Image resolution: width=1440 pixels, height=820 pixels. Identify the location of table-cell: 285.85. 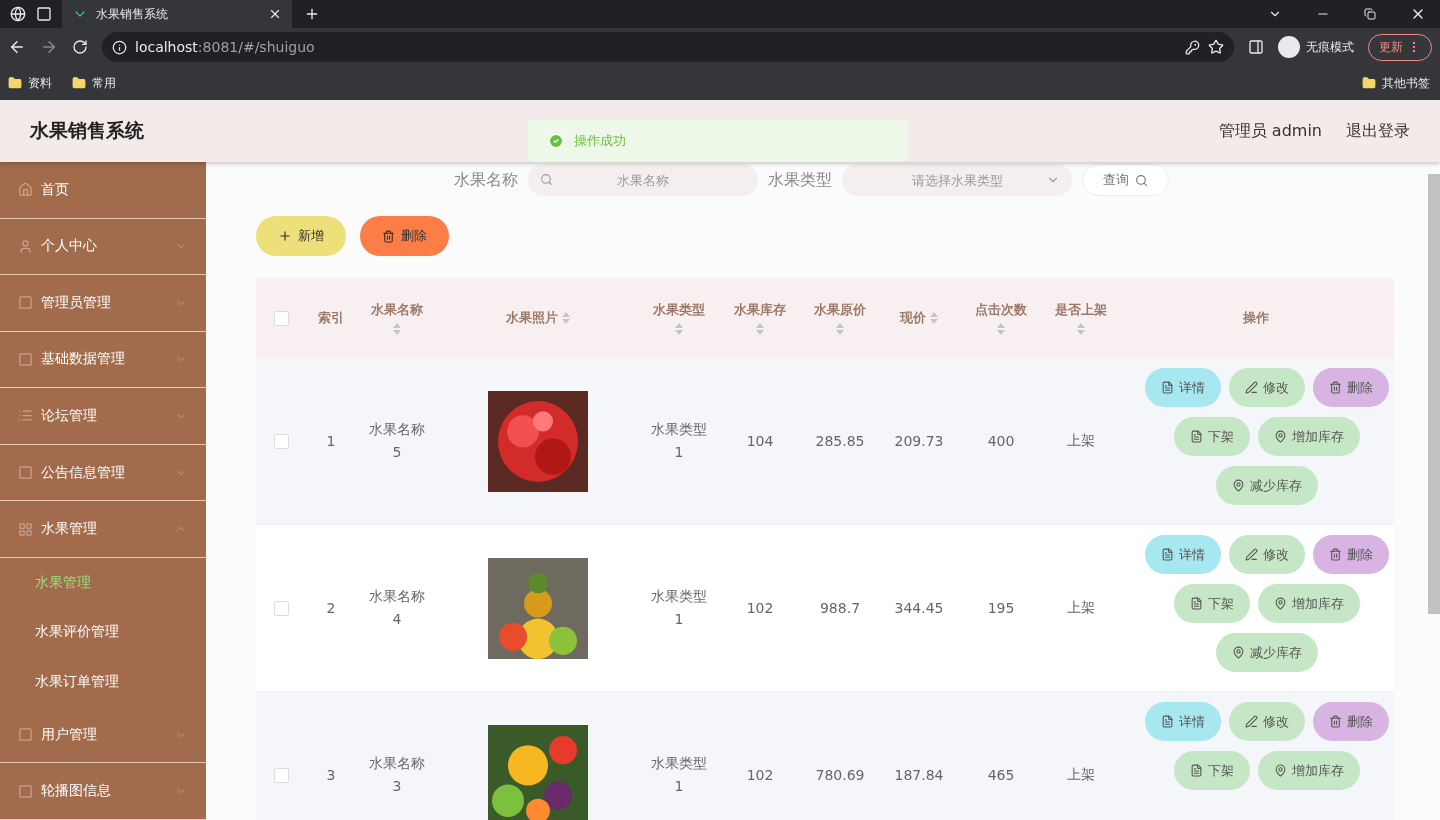
(840, 441).